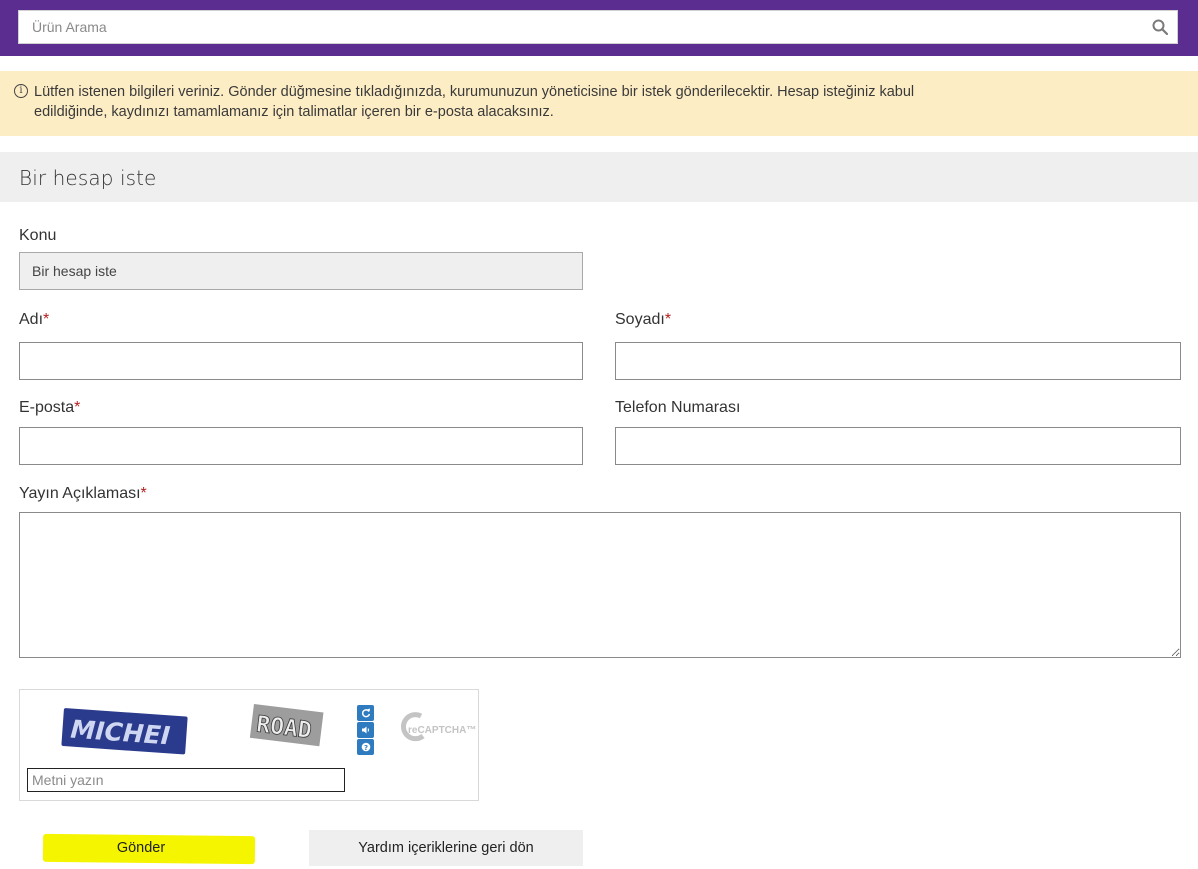 The width and height of the screenshot is (1198, 869). I want to click on section-header: Bir hesap iste, so click(599, 177).